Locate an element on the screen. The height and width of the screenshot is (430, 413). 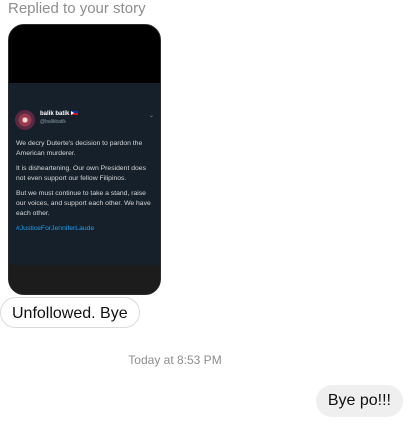
chevron-down-icon: ⌄ is located at coordinates (151, 116).